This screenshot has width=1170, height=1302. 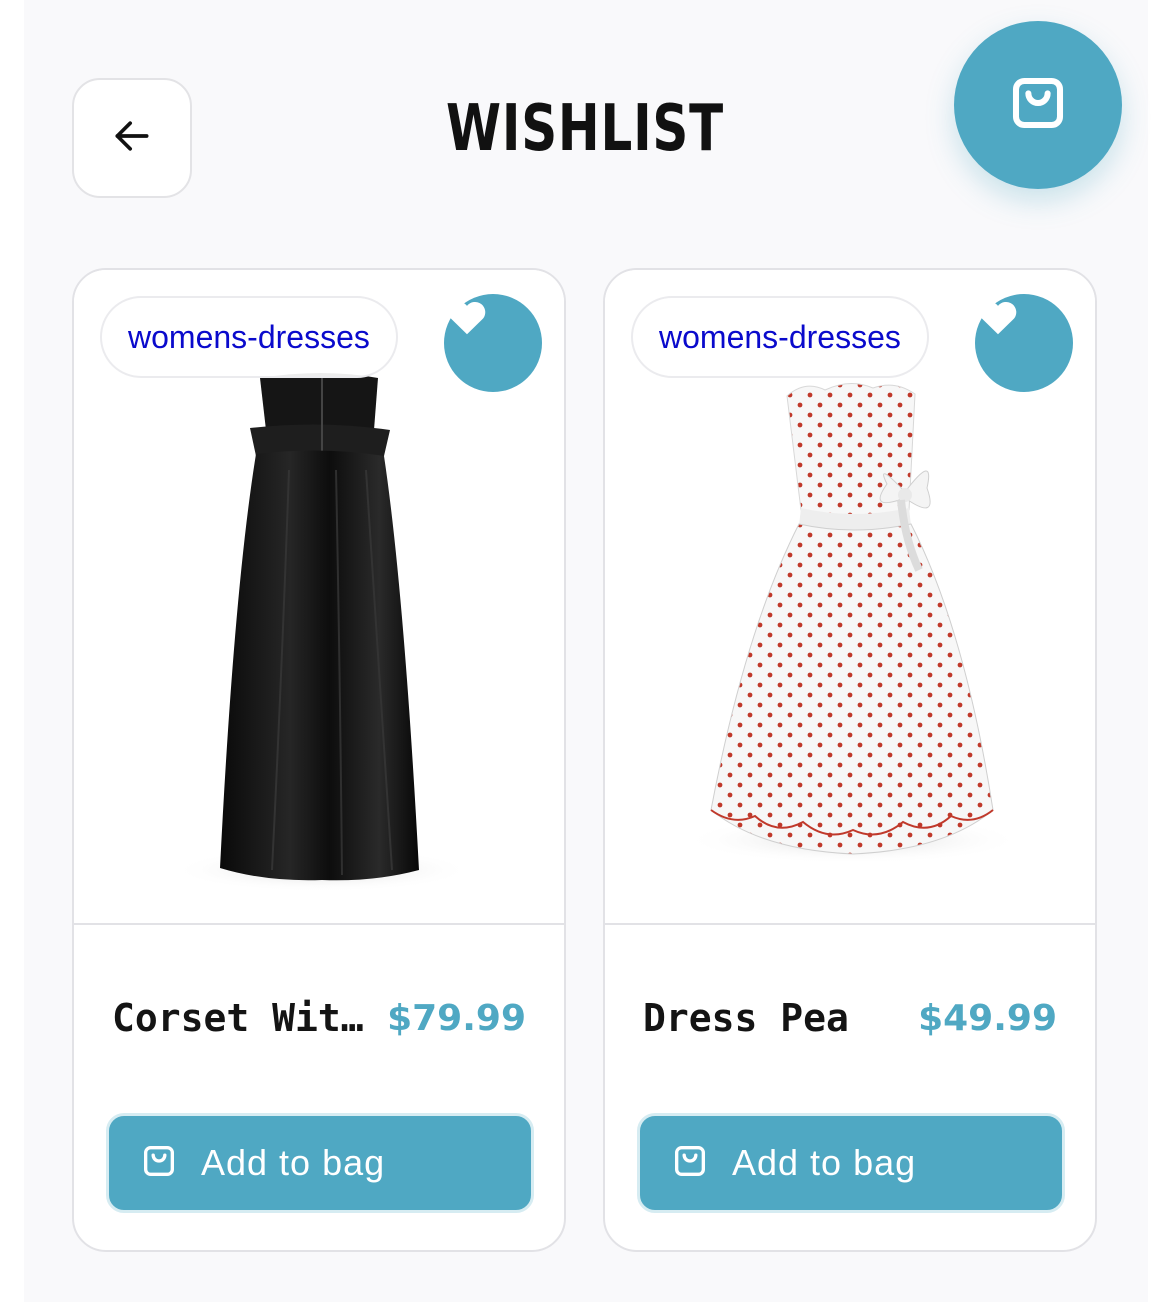 What do you see at coordinates (1159, 651) in the screenshot?
I see `screen-edge` at bounding box center [1159, 651].